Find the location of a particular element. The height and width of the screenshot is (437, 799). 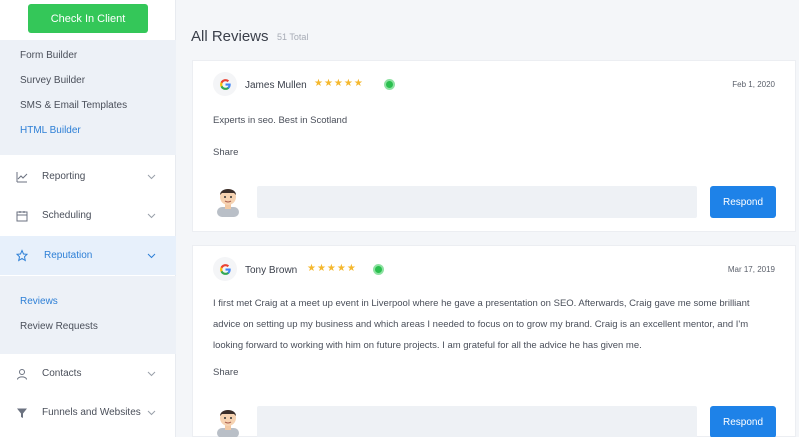

review-text: Experts in seo. Best in Scotland is located at coordinates (280, 120).